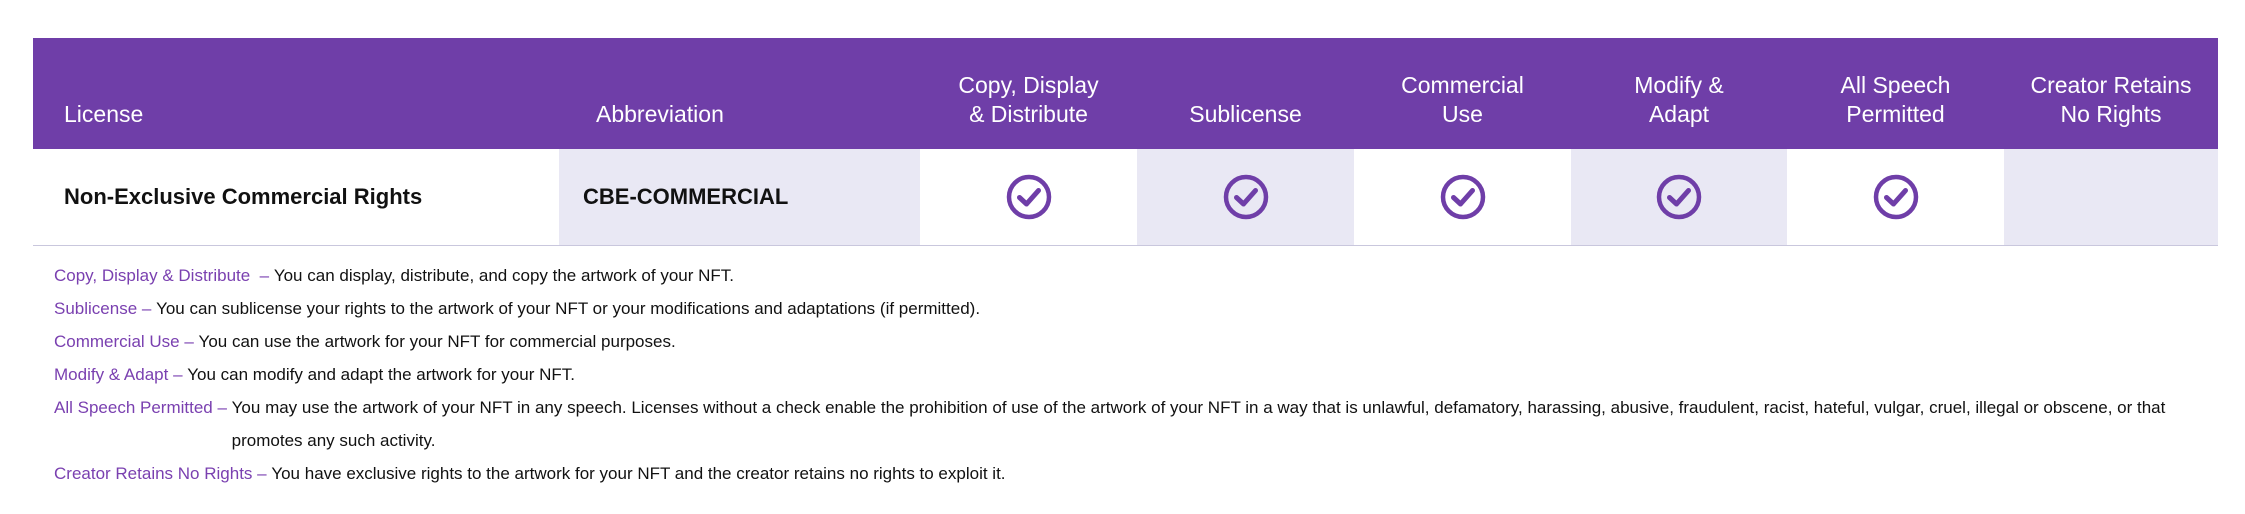 The height and width of the screenshot is (514, 2245). I want to click on header-modify-adapt: Modify & Adapt, so click(1679, 99).